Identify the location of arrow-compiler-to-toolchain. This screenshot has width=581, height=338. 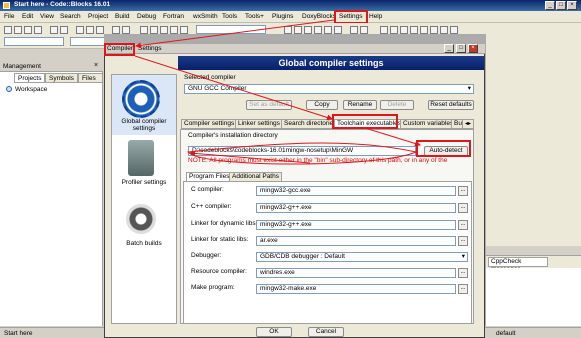
(233, 88).